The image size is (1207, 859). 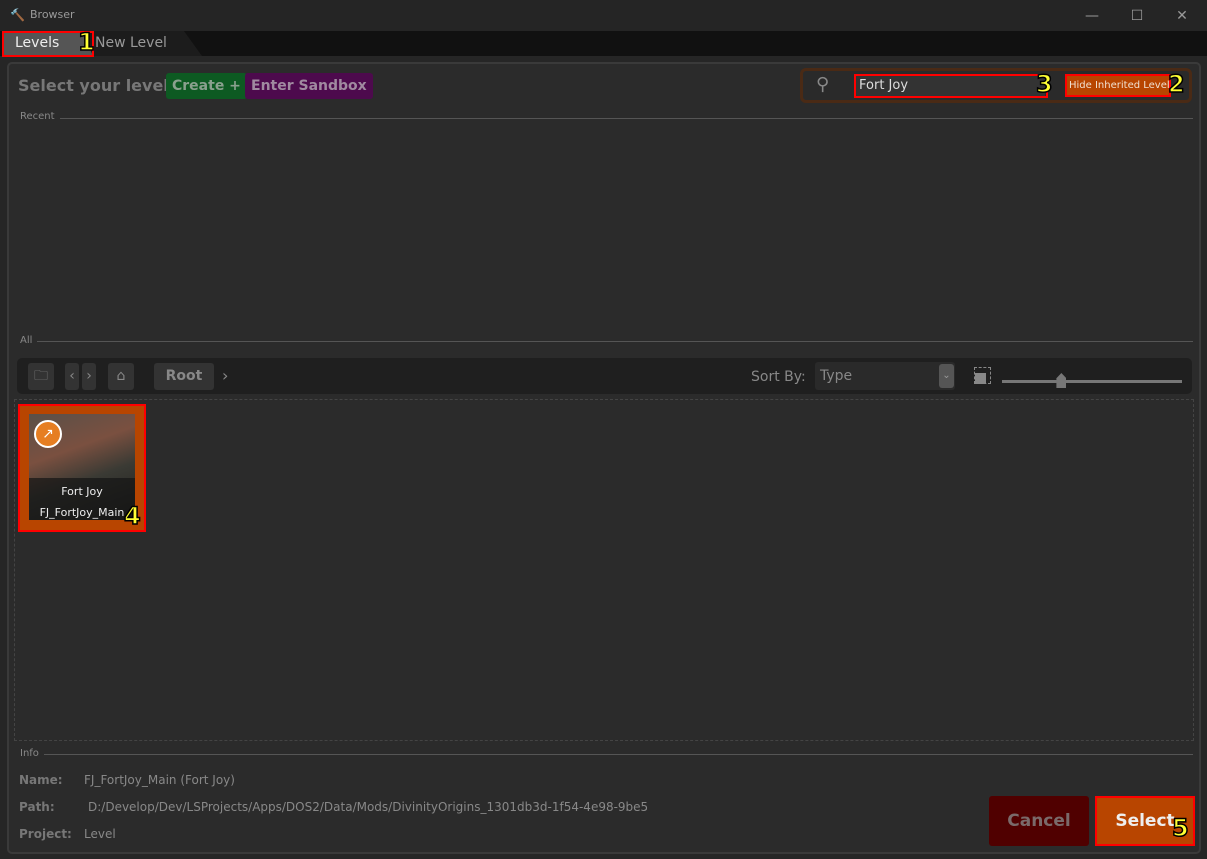 What do you see at coordinates (309, 86) in the screenshot?
I see `enter-sandbox-button: Enter Sandbox` at bounding box center [309, 86].